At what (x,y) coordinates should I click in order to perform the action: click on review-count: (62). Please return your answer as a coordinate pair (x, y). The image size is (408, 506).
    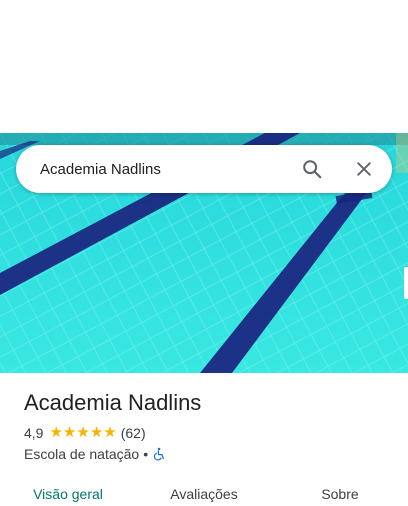
    Looking at the image, I should click on (133, 433).